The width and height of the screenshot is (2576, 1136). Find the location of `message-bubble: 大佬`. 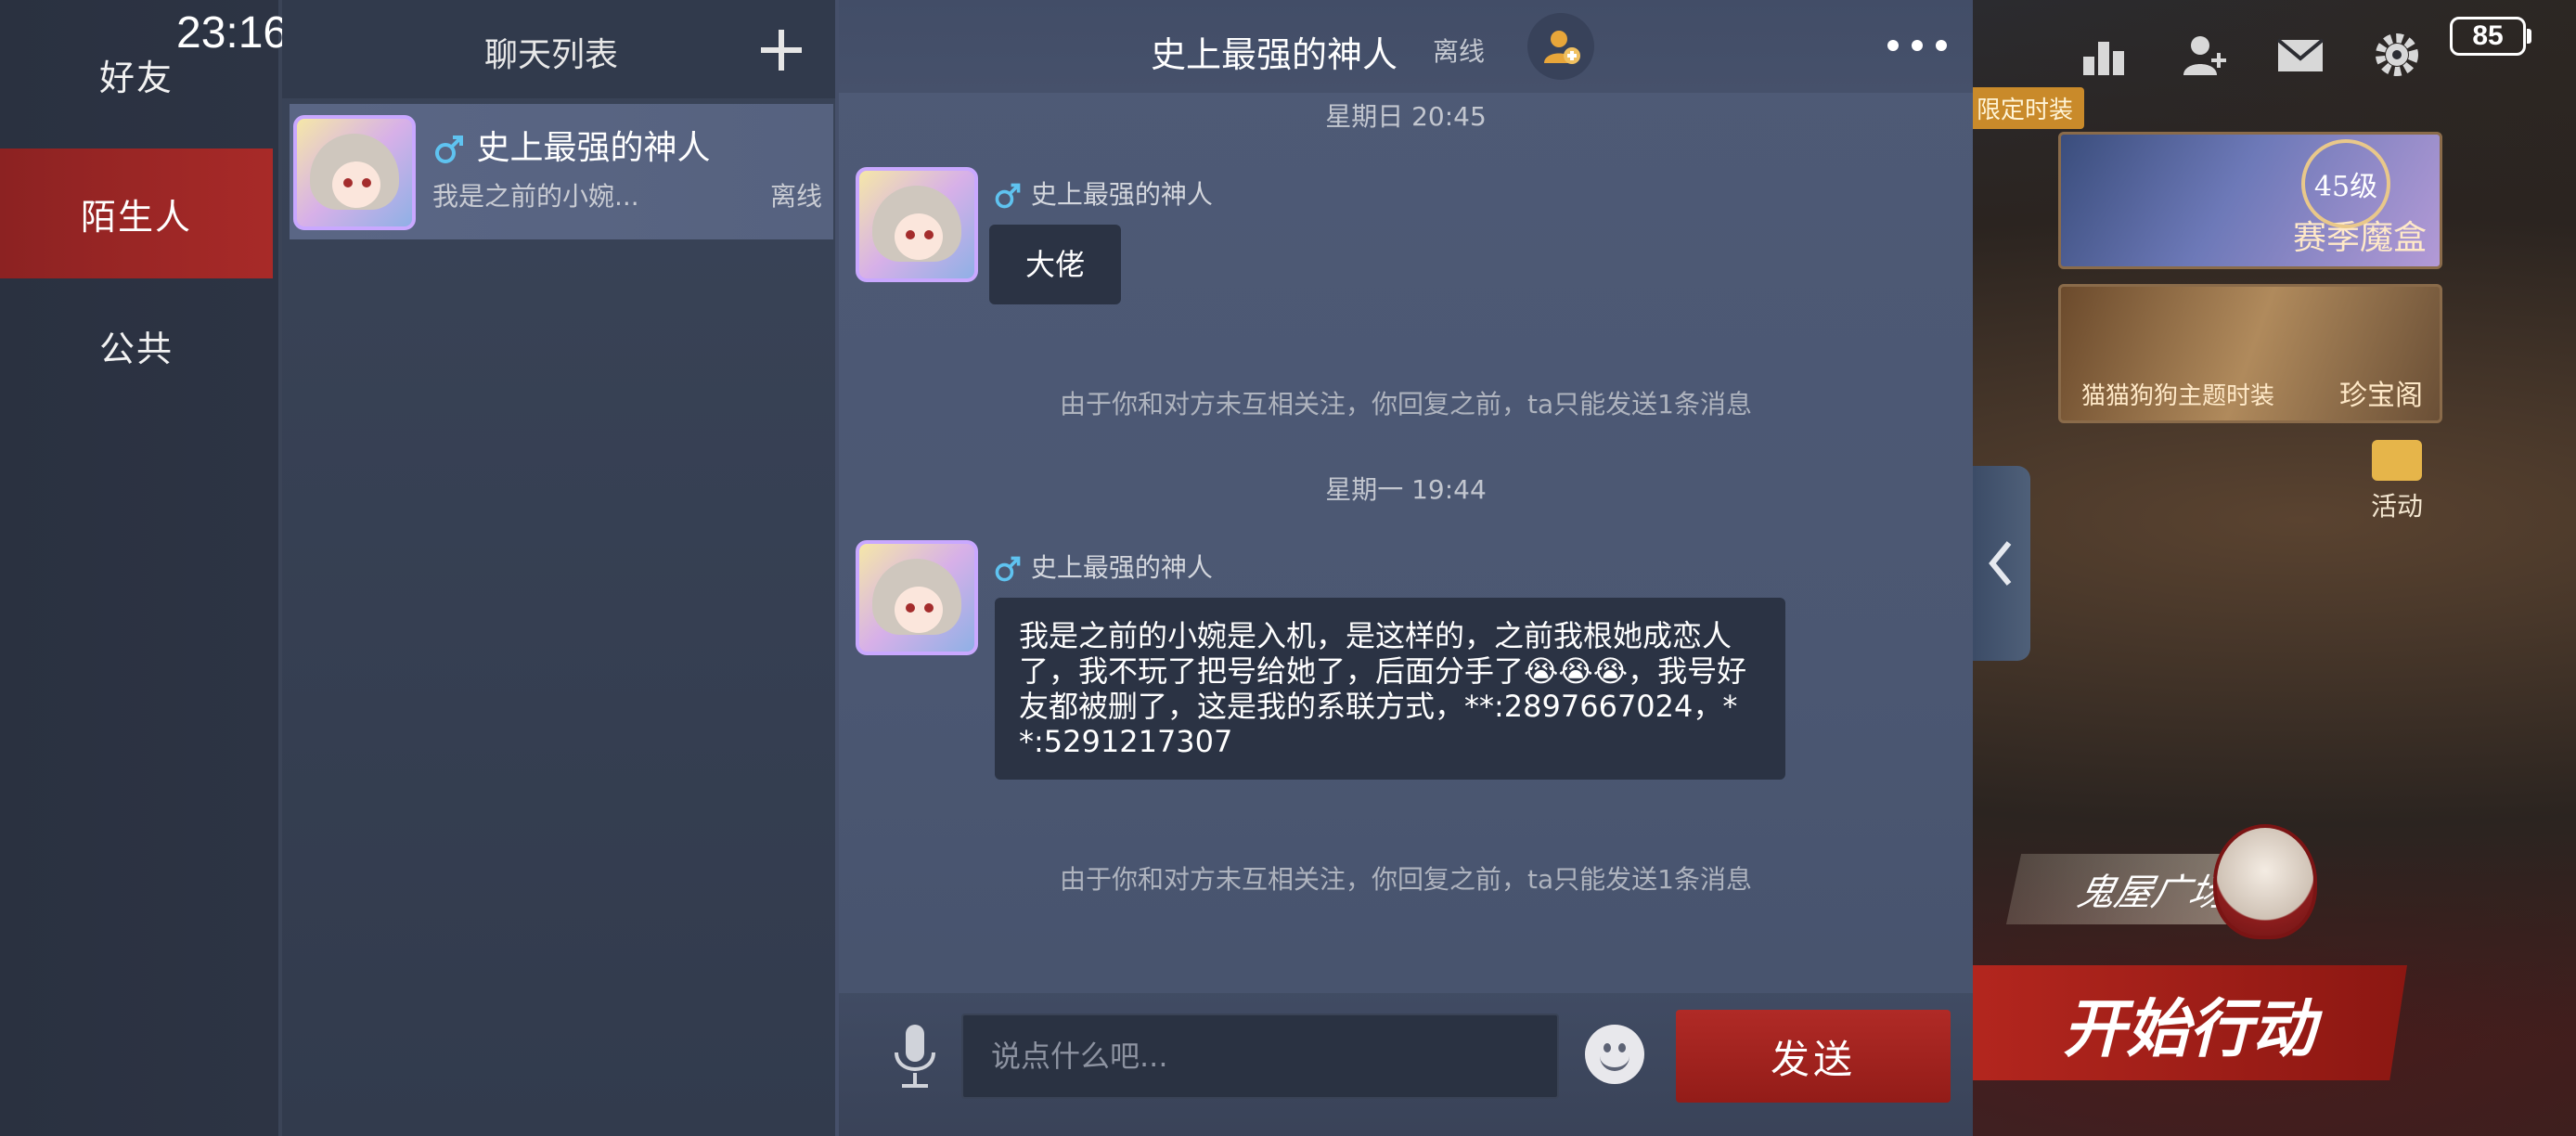

message-bubble: 大佬 is located at coordinates (1055, 264).